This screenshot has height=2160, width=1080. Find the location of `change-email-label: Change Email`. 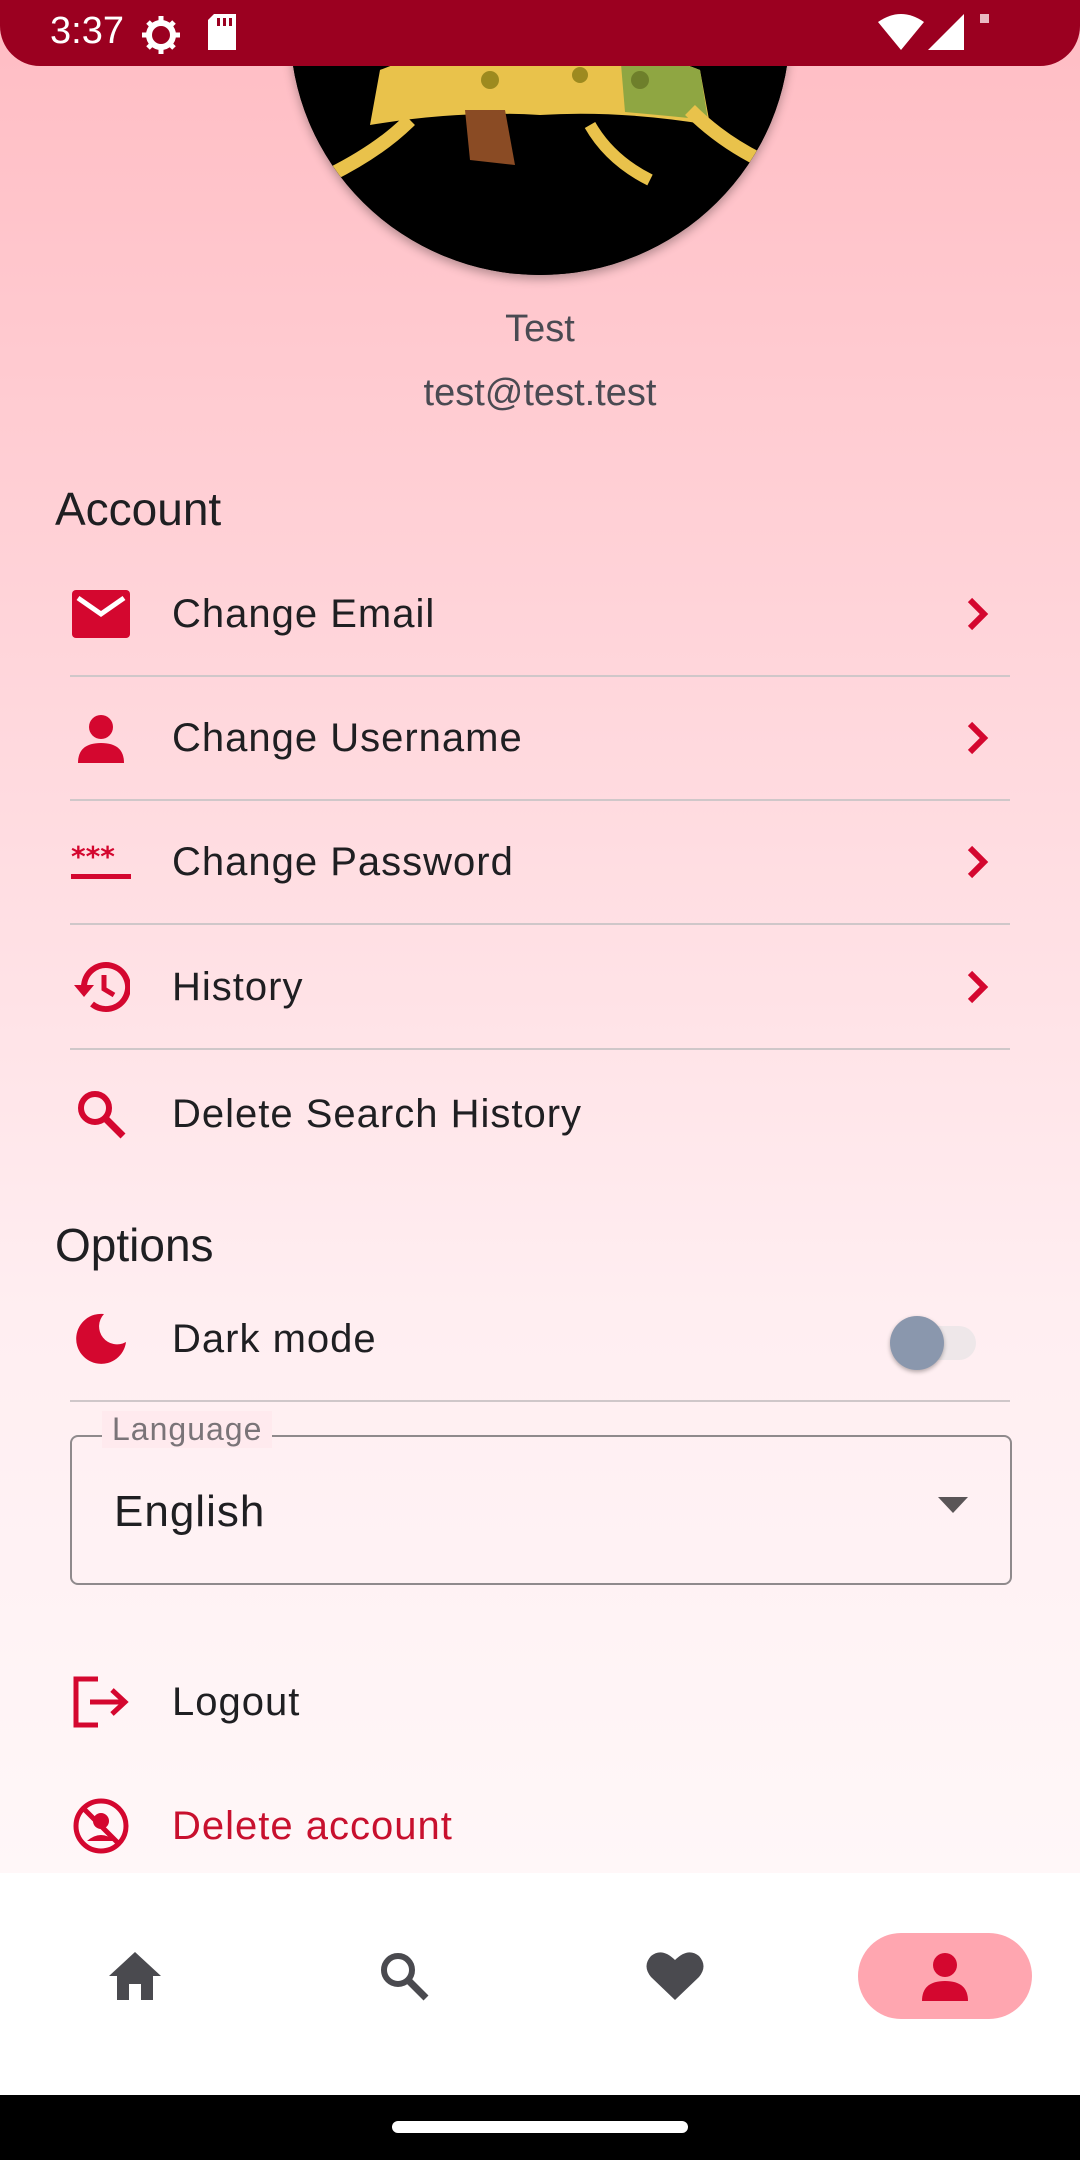

change-email-label: Change Email is located at coordinates (304, 613).